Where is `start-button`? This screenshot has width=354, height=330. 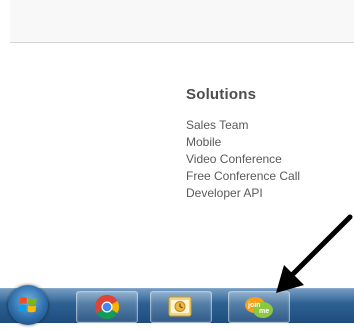
start-button is located at coordinates (28, 305).